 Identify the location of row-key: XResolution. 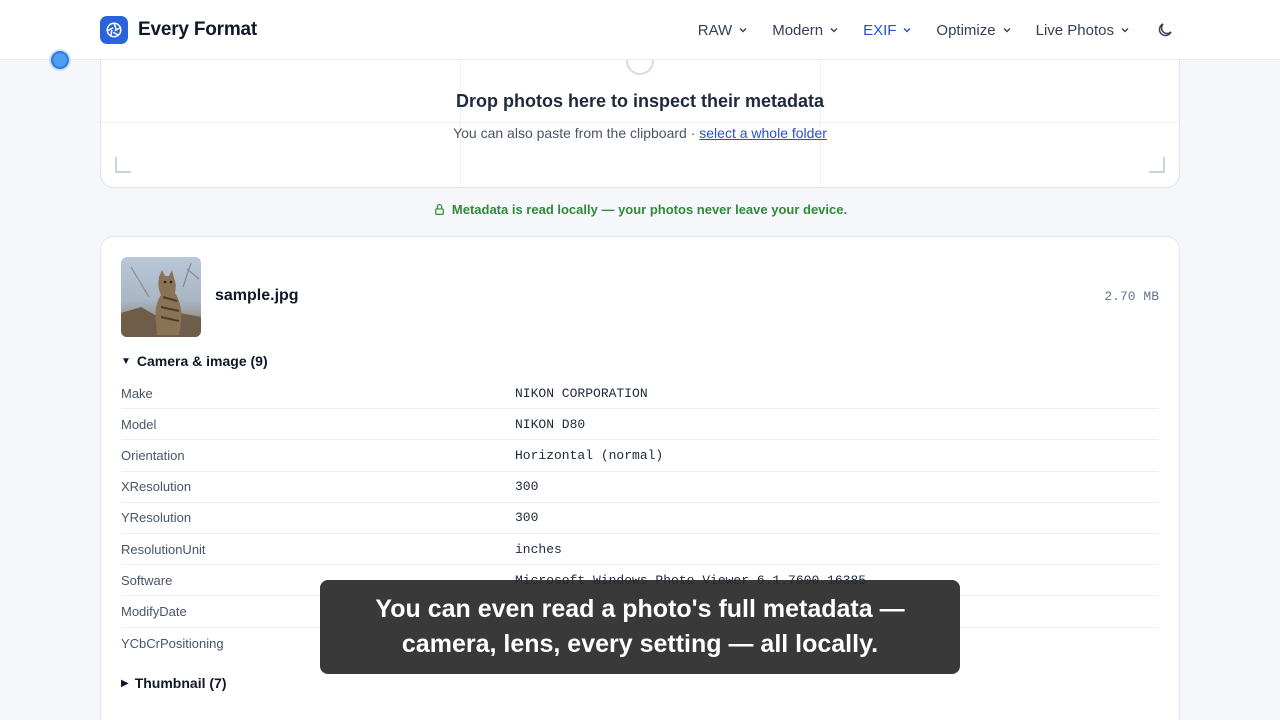
(156, 487).